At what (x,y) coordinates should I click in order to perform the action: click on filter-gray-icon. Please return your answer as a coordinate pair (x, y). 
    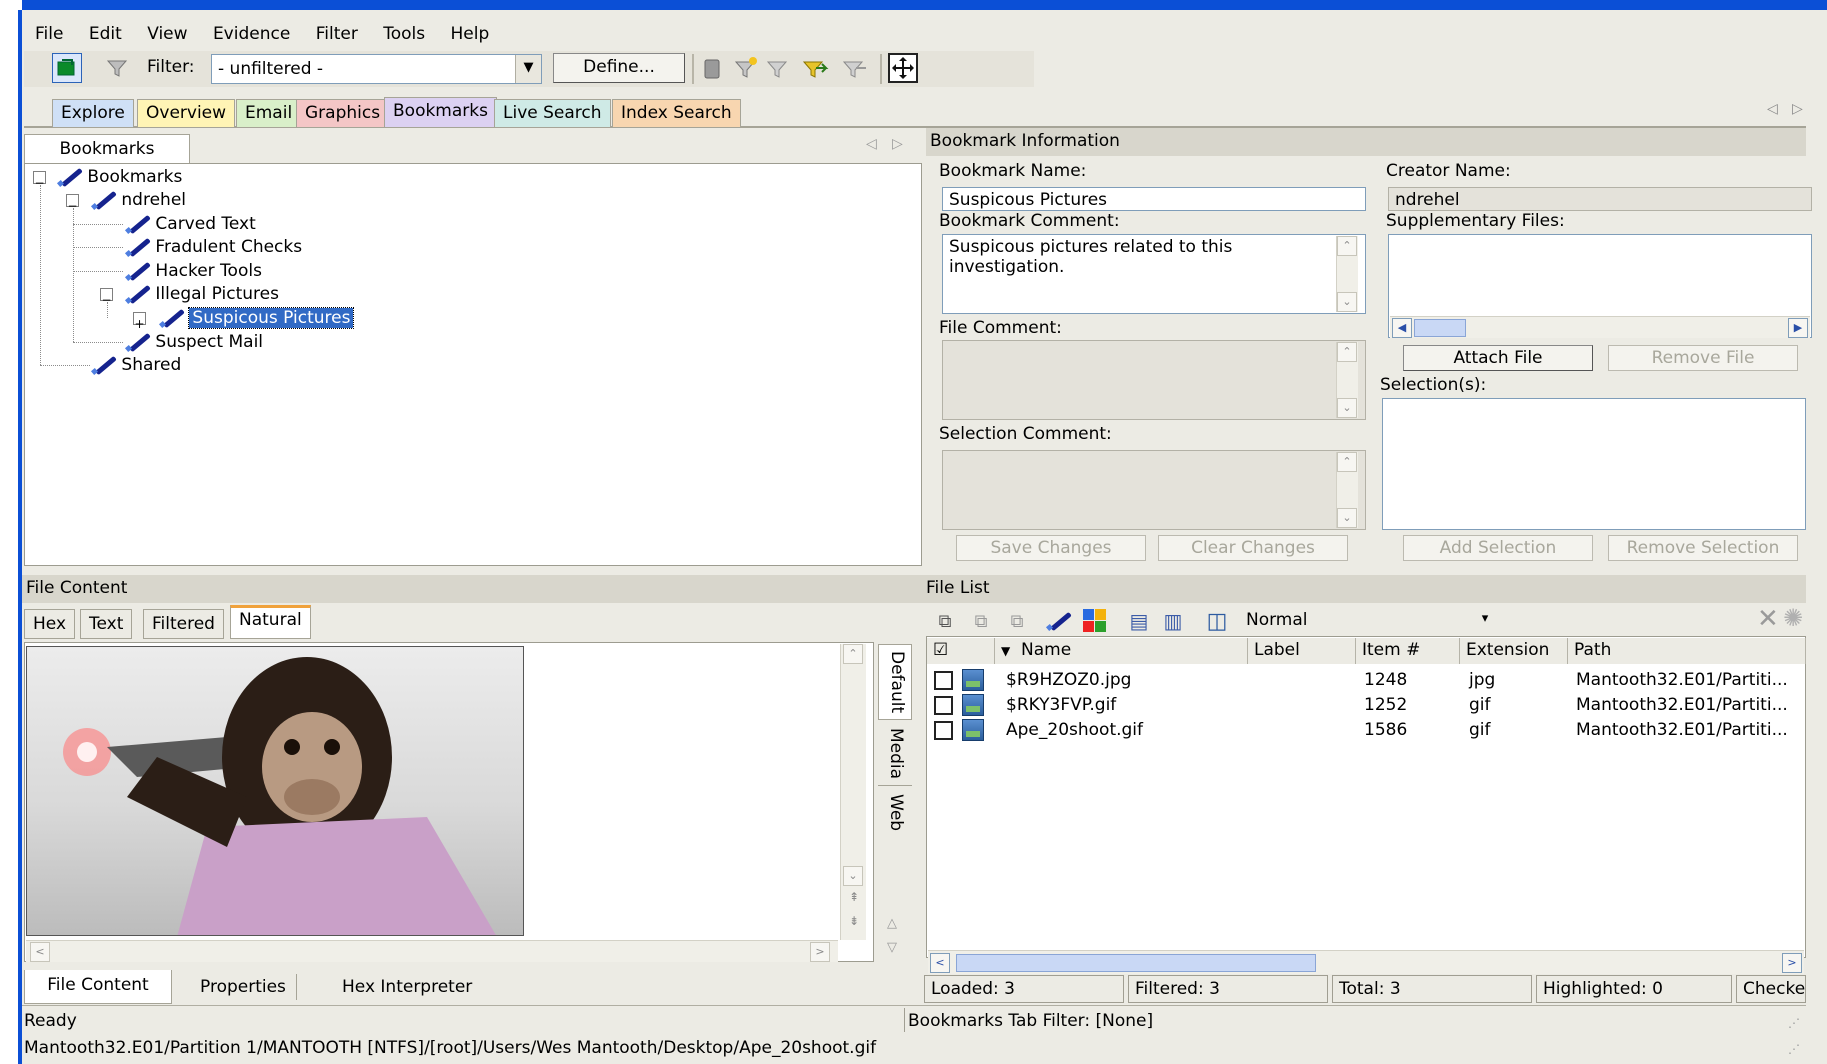
    Looking at the image, I should click on (778, 68).